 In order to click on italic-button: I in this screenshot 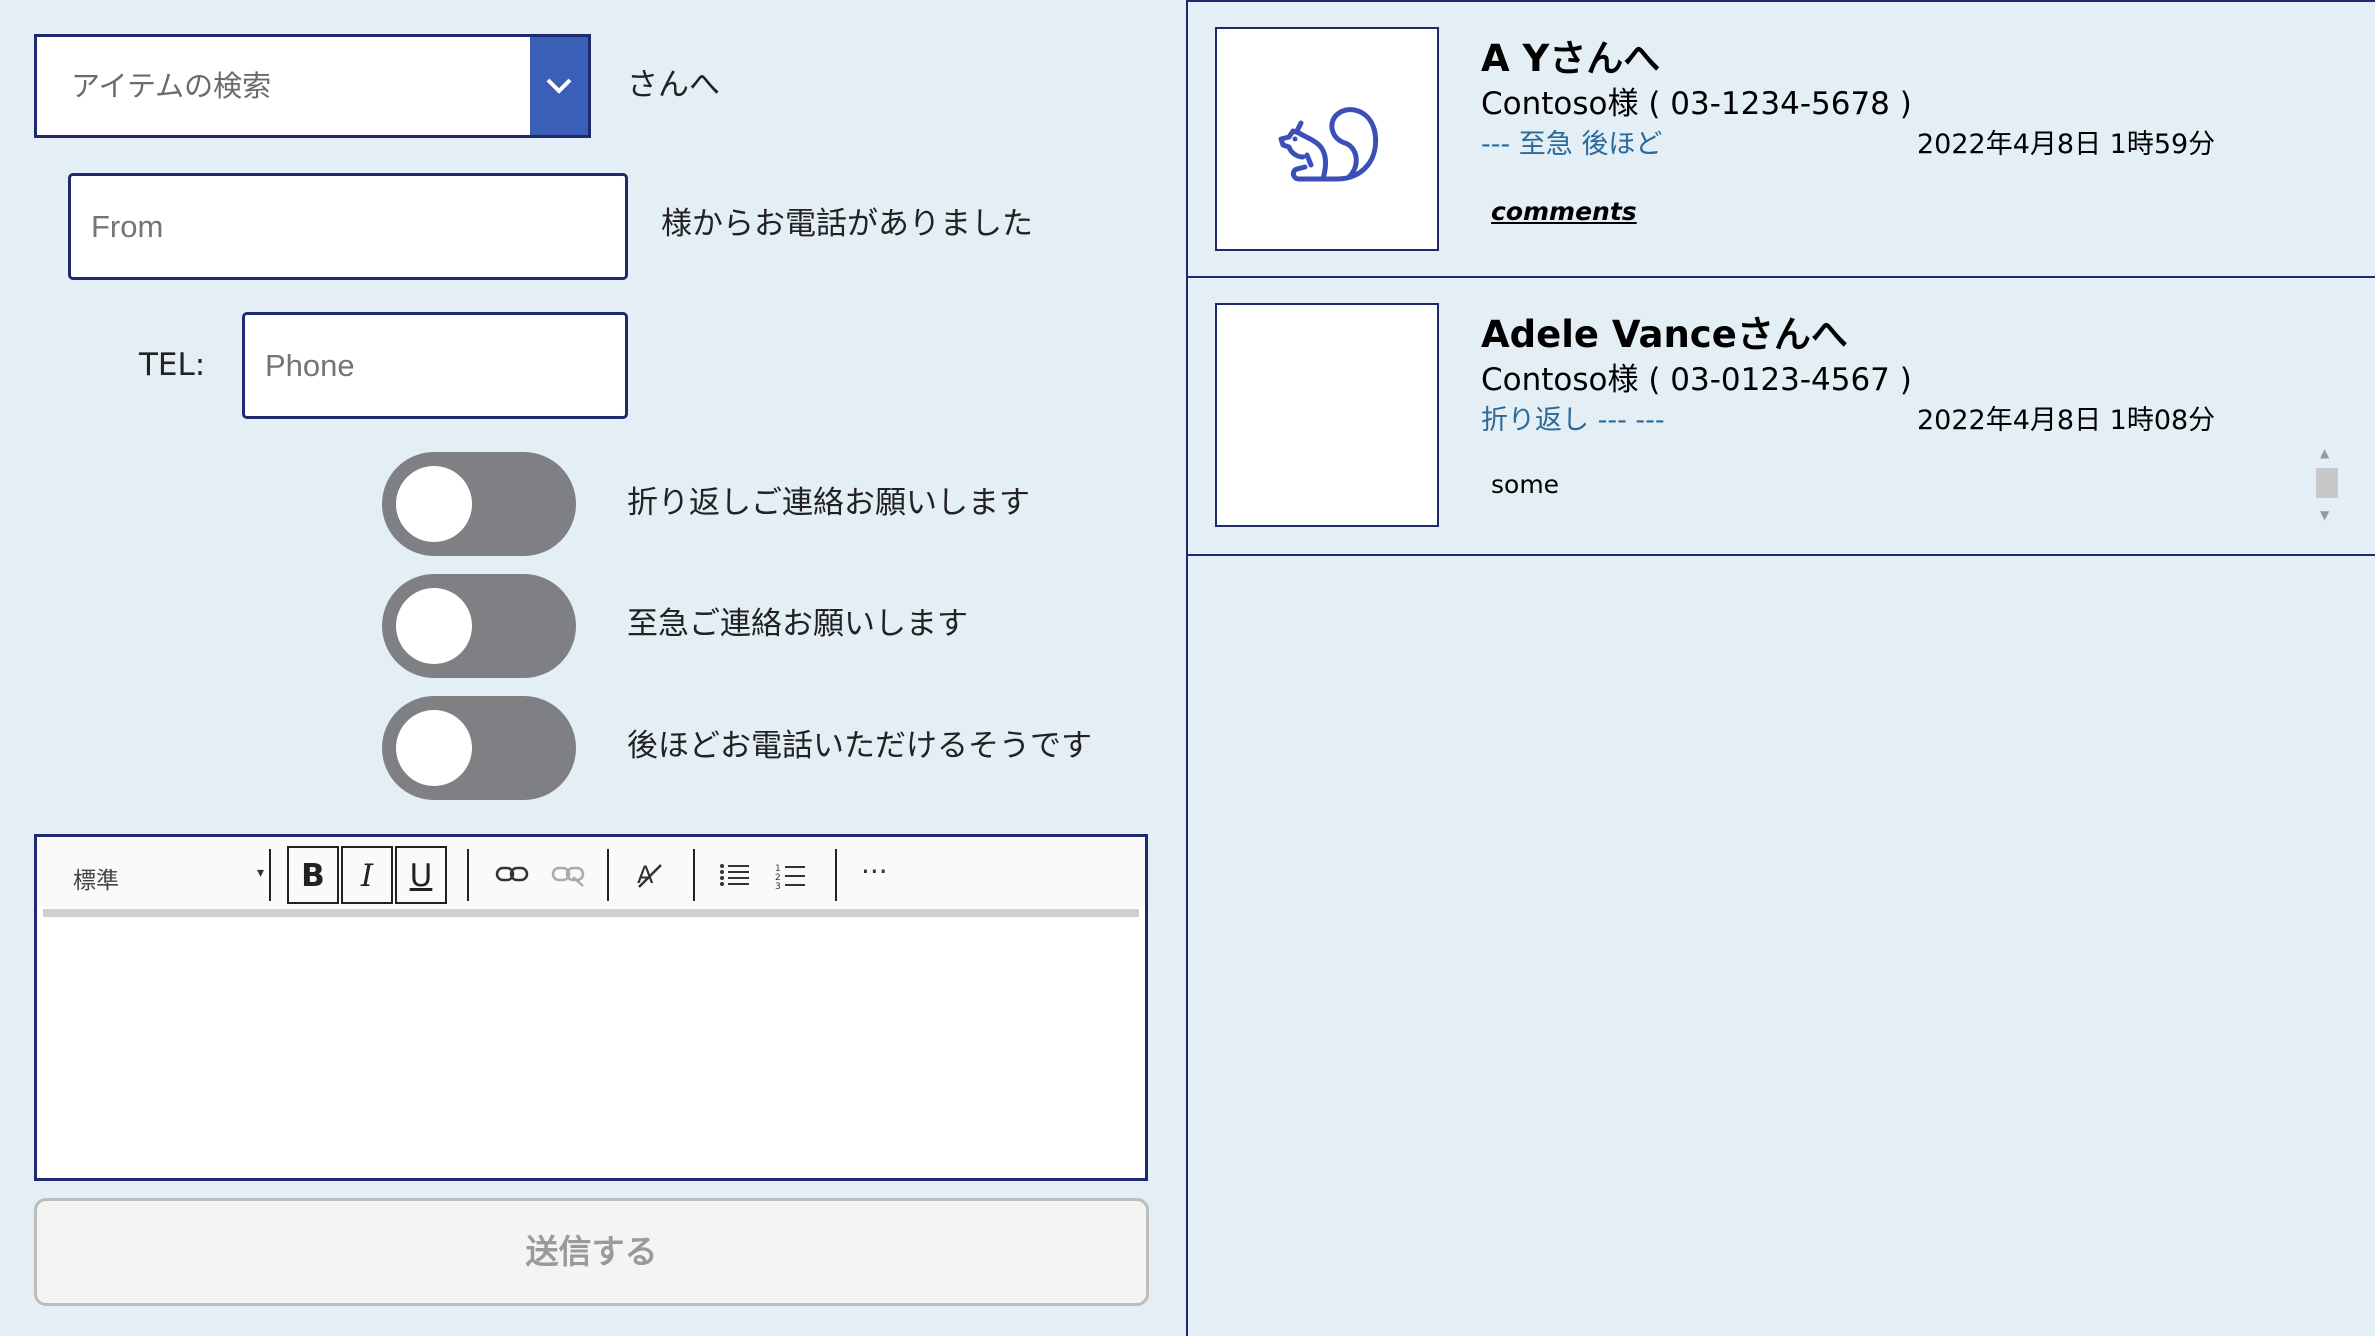, I will do `click(367, 875)`.